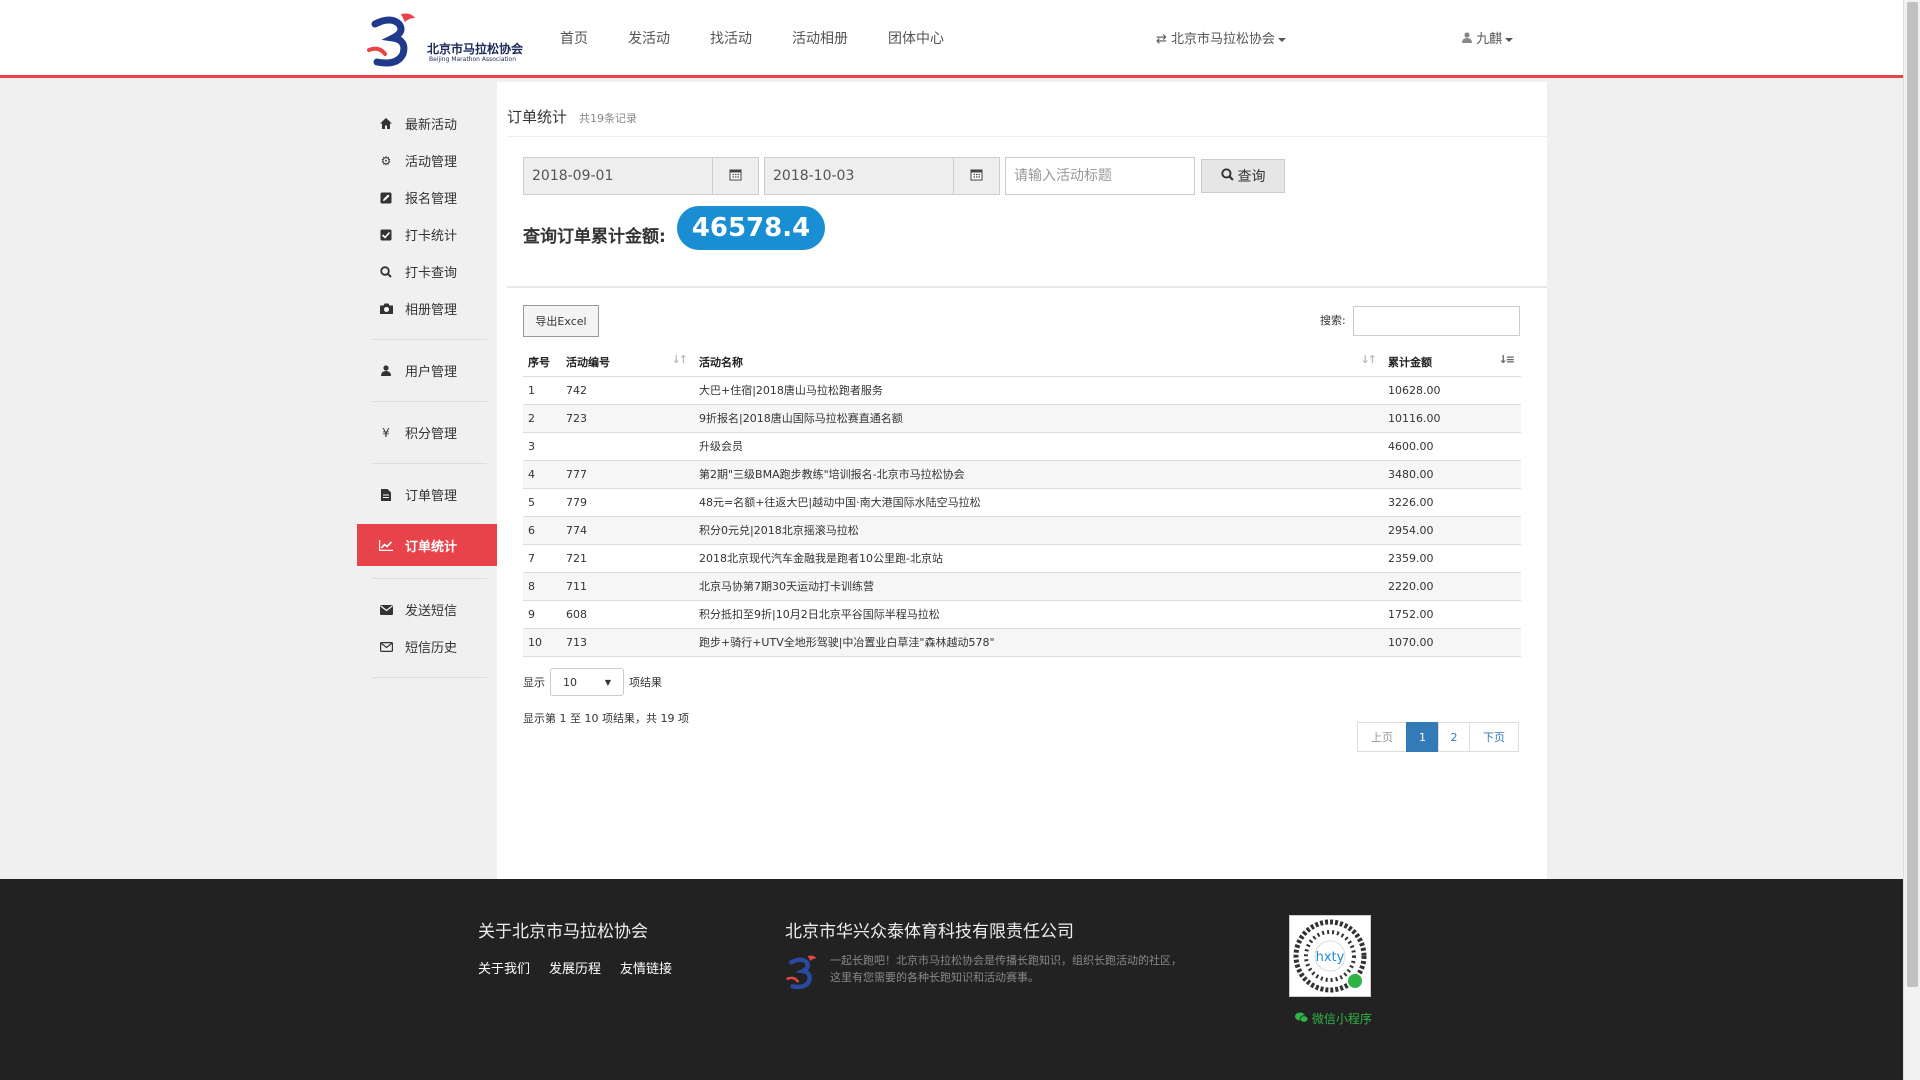 This screenshot has height=1080, width=1920. I want to click on user-dropdown: 九麒, so click(1488, 37).